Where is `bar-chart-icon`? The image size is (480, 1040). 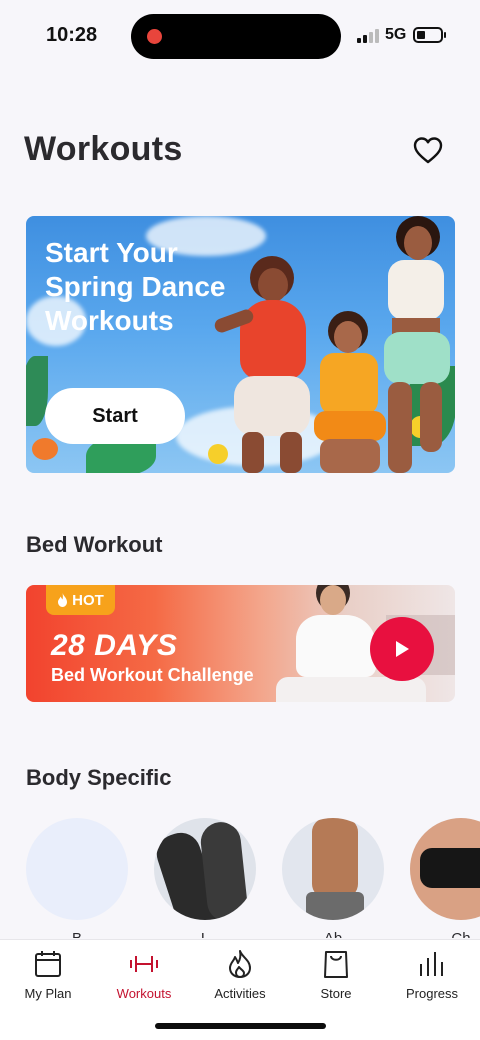
bar-chart-icon is located at coordinates (431, 964).